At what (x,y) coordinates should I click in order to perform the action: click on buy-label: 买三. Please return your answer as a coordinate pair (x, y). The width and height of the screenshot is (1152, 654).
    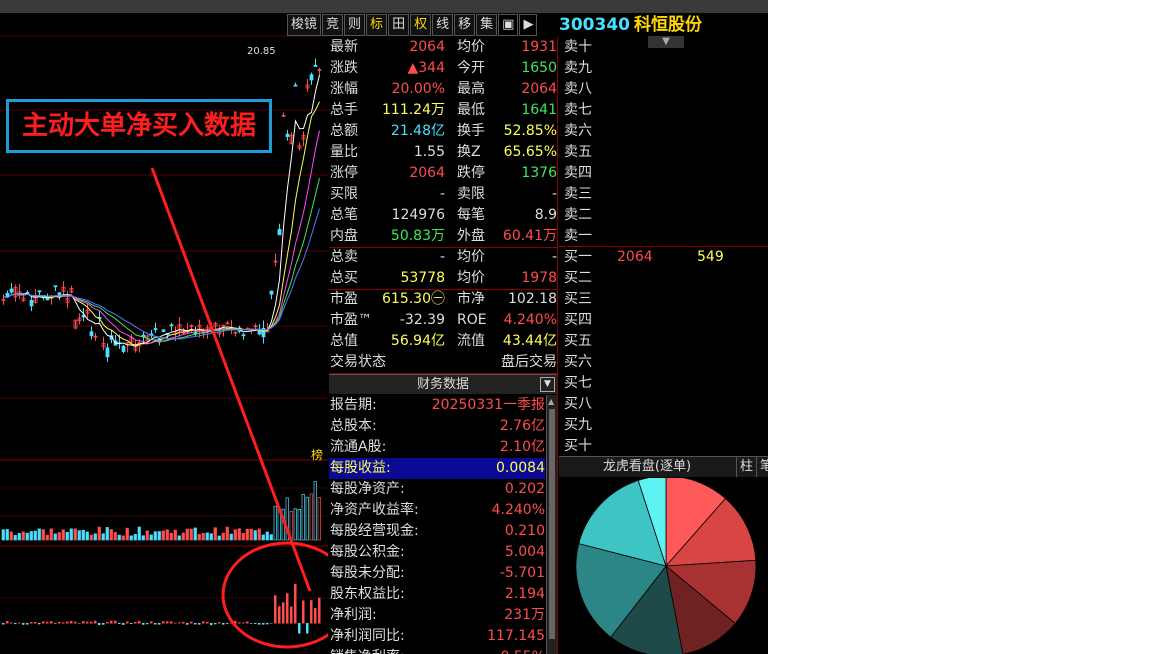
    Looking at the image, I should click on (578, 299).